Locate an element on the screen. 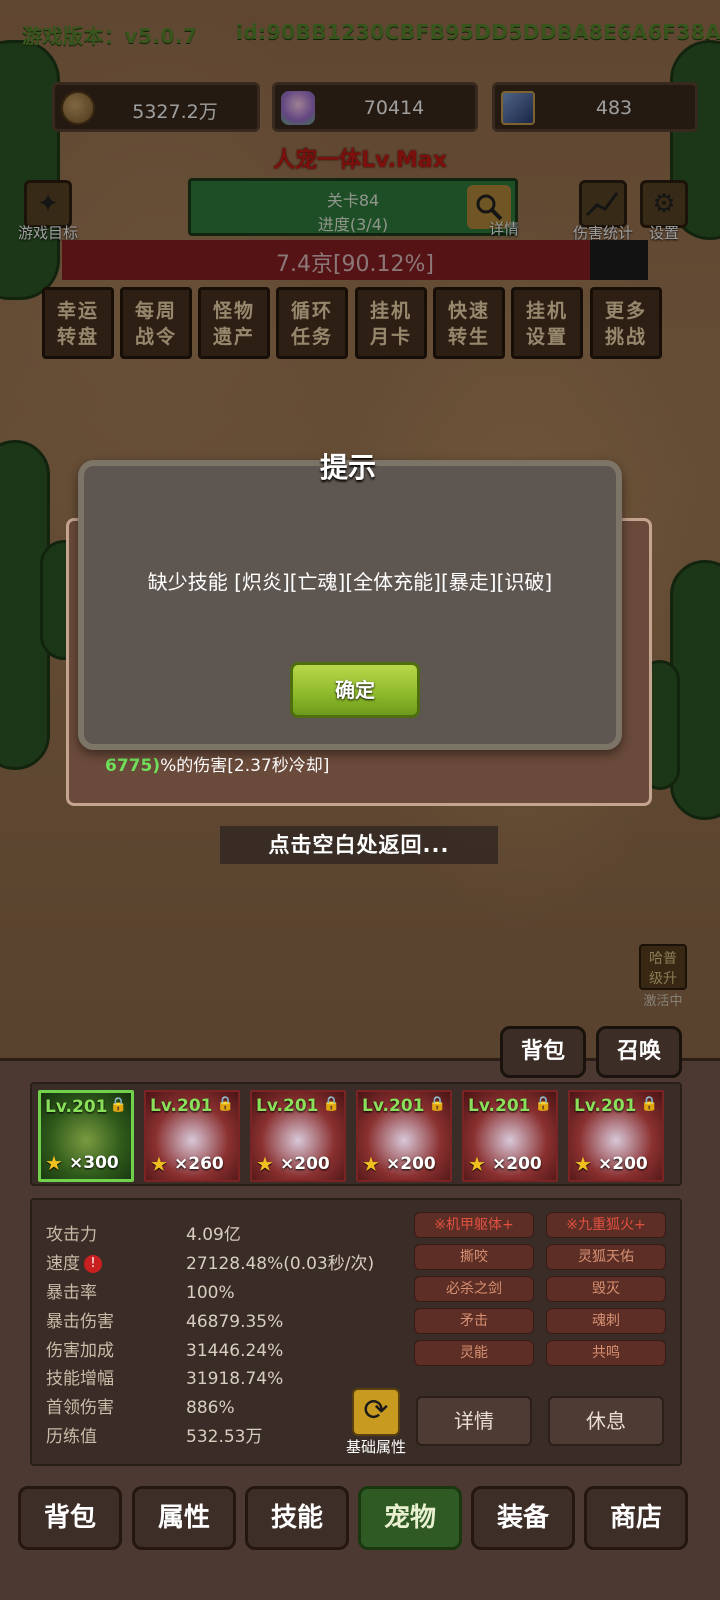 The image size is (720, 1600). skill-desc: 6775)%的伤害[2.37秒冷却] is located at coordinates (217, 763).